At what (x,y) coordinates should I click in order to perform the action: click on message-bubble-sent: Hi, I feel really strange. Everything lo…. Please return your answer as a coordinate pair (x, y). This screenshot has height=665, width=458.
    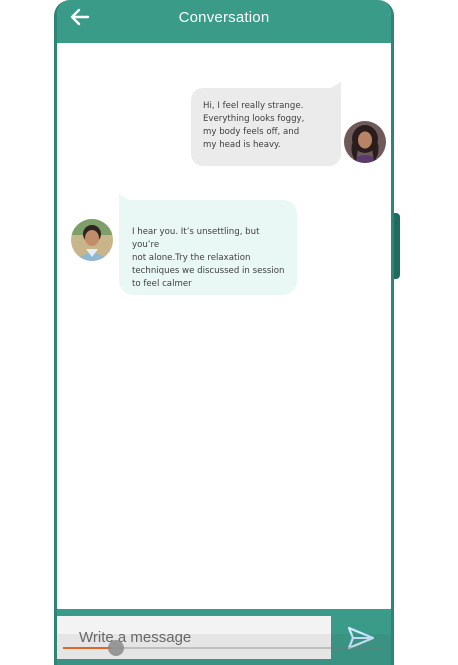
    Looking at the image, I should click on (266, 124).